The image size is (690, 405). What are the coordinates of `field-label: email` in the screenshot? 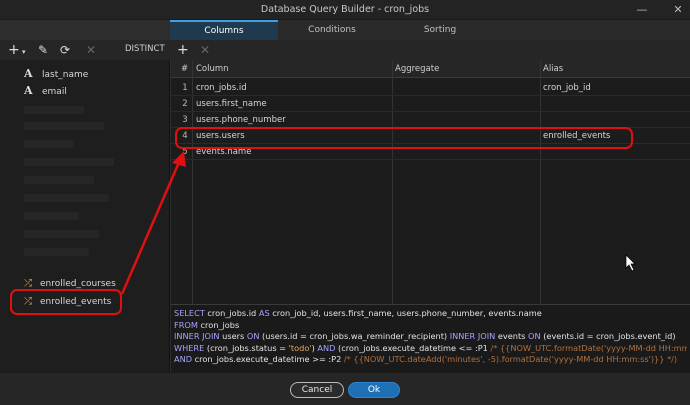 It's located at (54, 92).